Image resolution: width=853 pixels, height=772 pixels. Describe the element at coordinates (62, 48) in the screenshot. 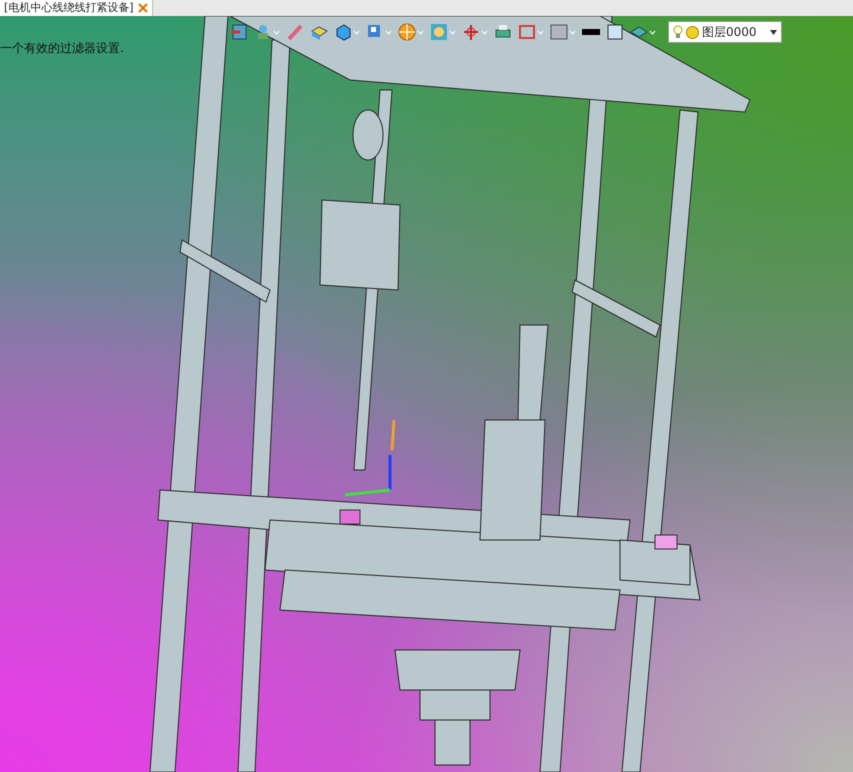

I see `status-message: 一个有效的过滤器设置.` at that location.